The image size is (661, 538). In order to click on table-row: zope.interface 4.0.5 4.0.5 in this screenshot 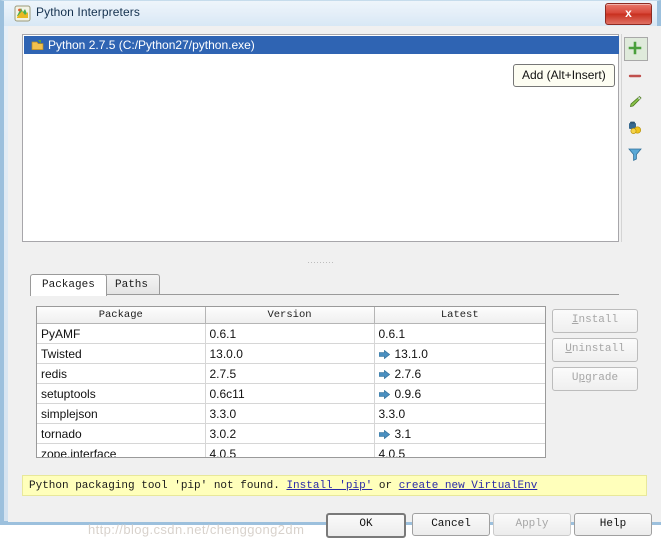, I will do `click(291, 450)`.